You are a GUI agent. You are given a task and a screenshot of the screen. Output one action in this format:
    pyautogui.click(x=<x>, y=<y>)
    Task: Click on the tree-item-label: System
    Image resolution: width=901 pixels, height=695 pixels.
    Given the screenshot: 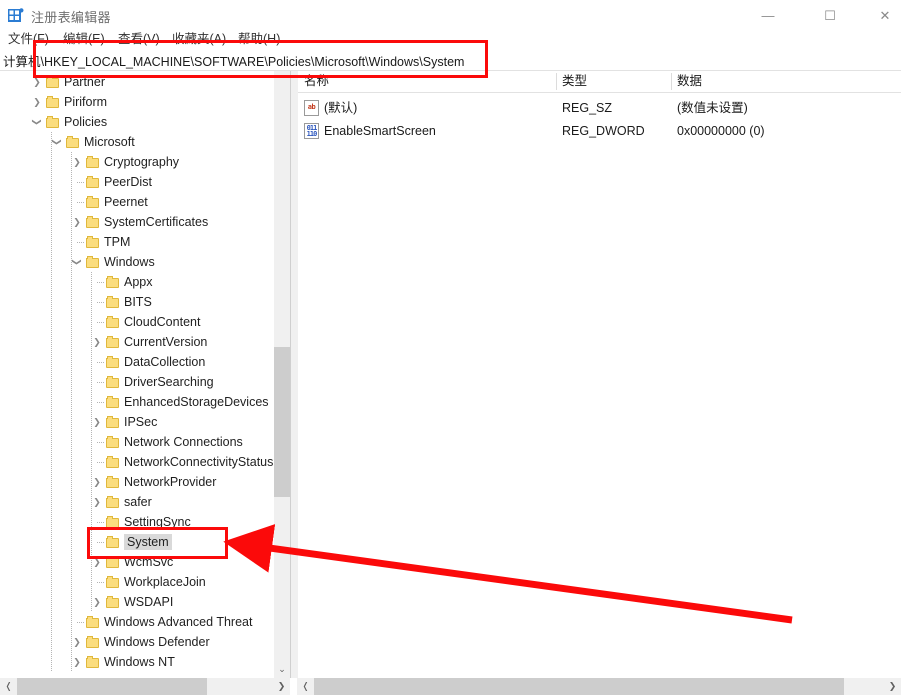 What is the action you would take?
    pyautogui.click(x=148, y=542)
    